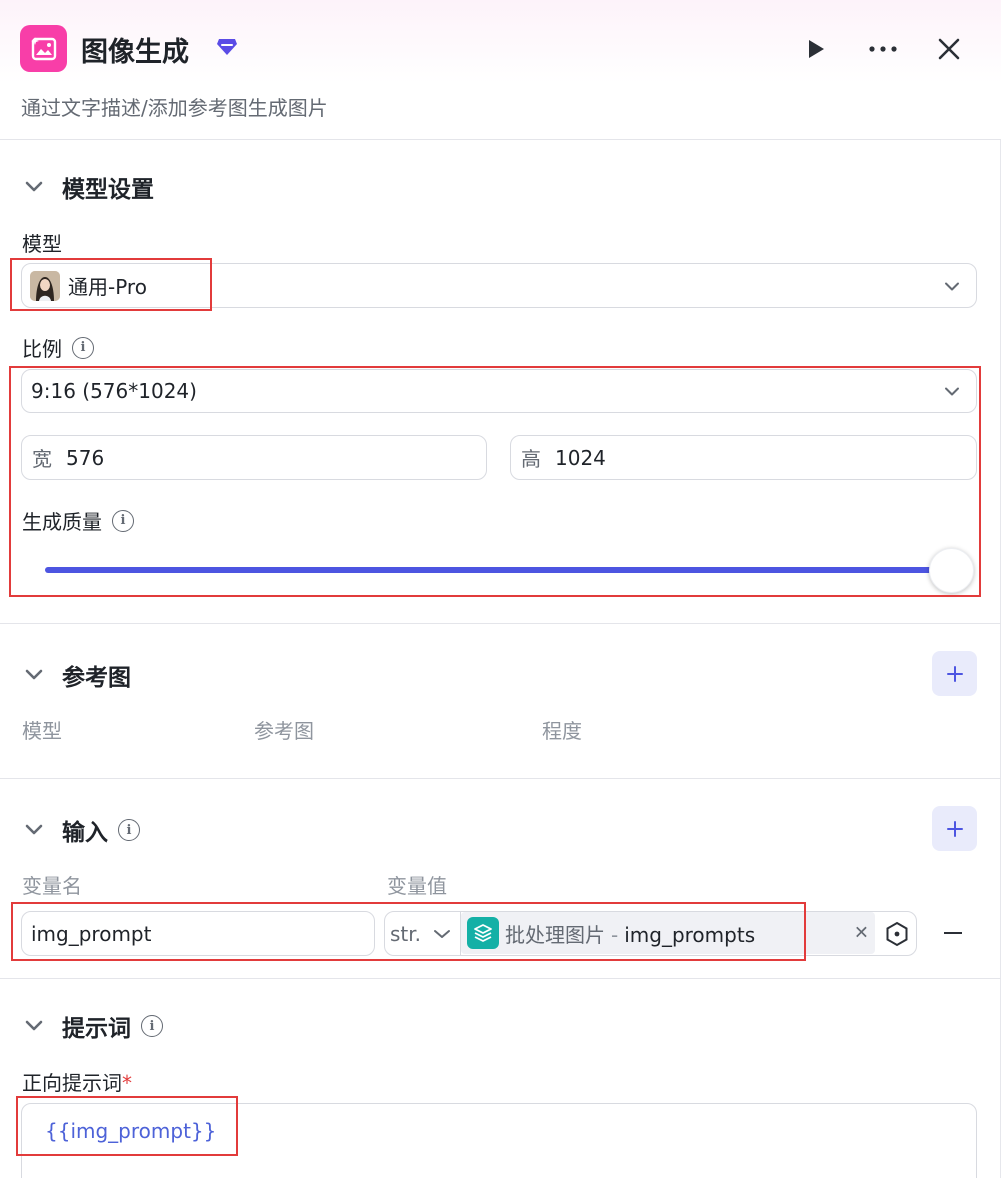 This screenshot has height=1178, width=1007. Describe the element at coordinates (499, 391) in the screenshot. I see `ratio-select: 9:16 (576*1024)` at that location.